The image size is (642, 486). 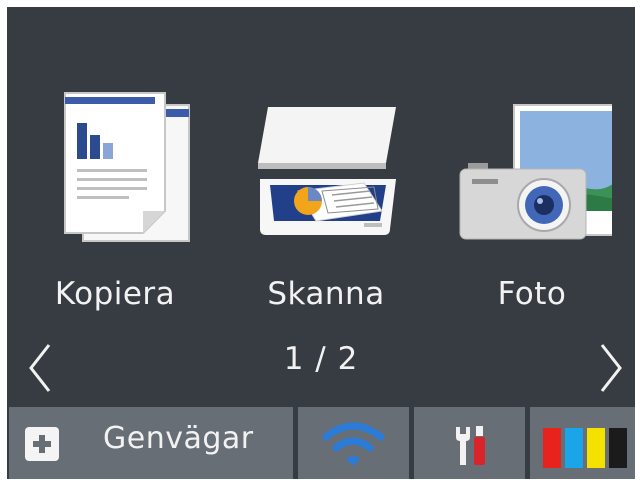 What do you see at coordinates (536, 168) in the screenshot?
I see `camera-photo-icon` at bounding box center [536, 168].